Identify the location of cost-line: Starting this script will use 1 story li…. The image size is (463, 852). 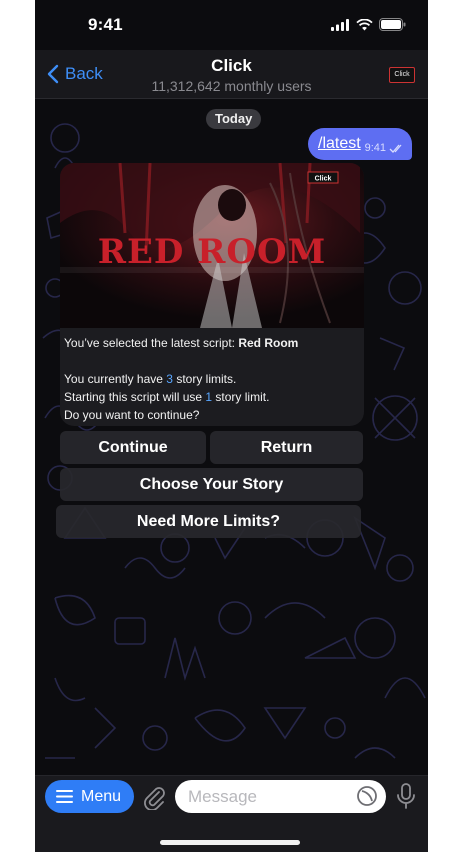
(212, 397).